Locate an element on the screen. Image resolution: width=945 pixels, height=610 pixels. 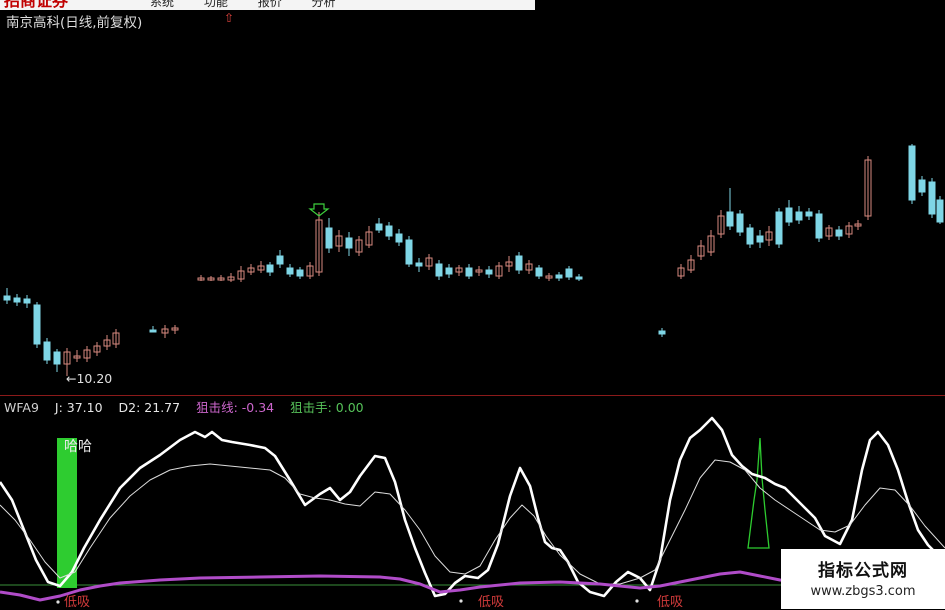
watermark-url: www.zbgs3.com is located at coordinates (863, 591).